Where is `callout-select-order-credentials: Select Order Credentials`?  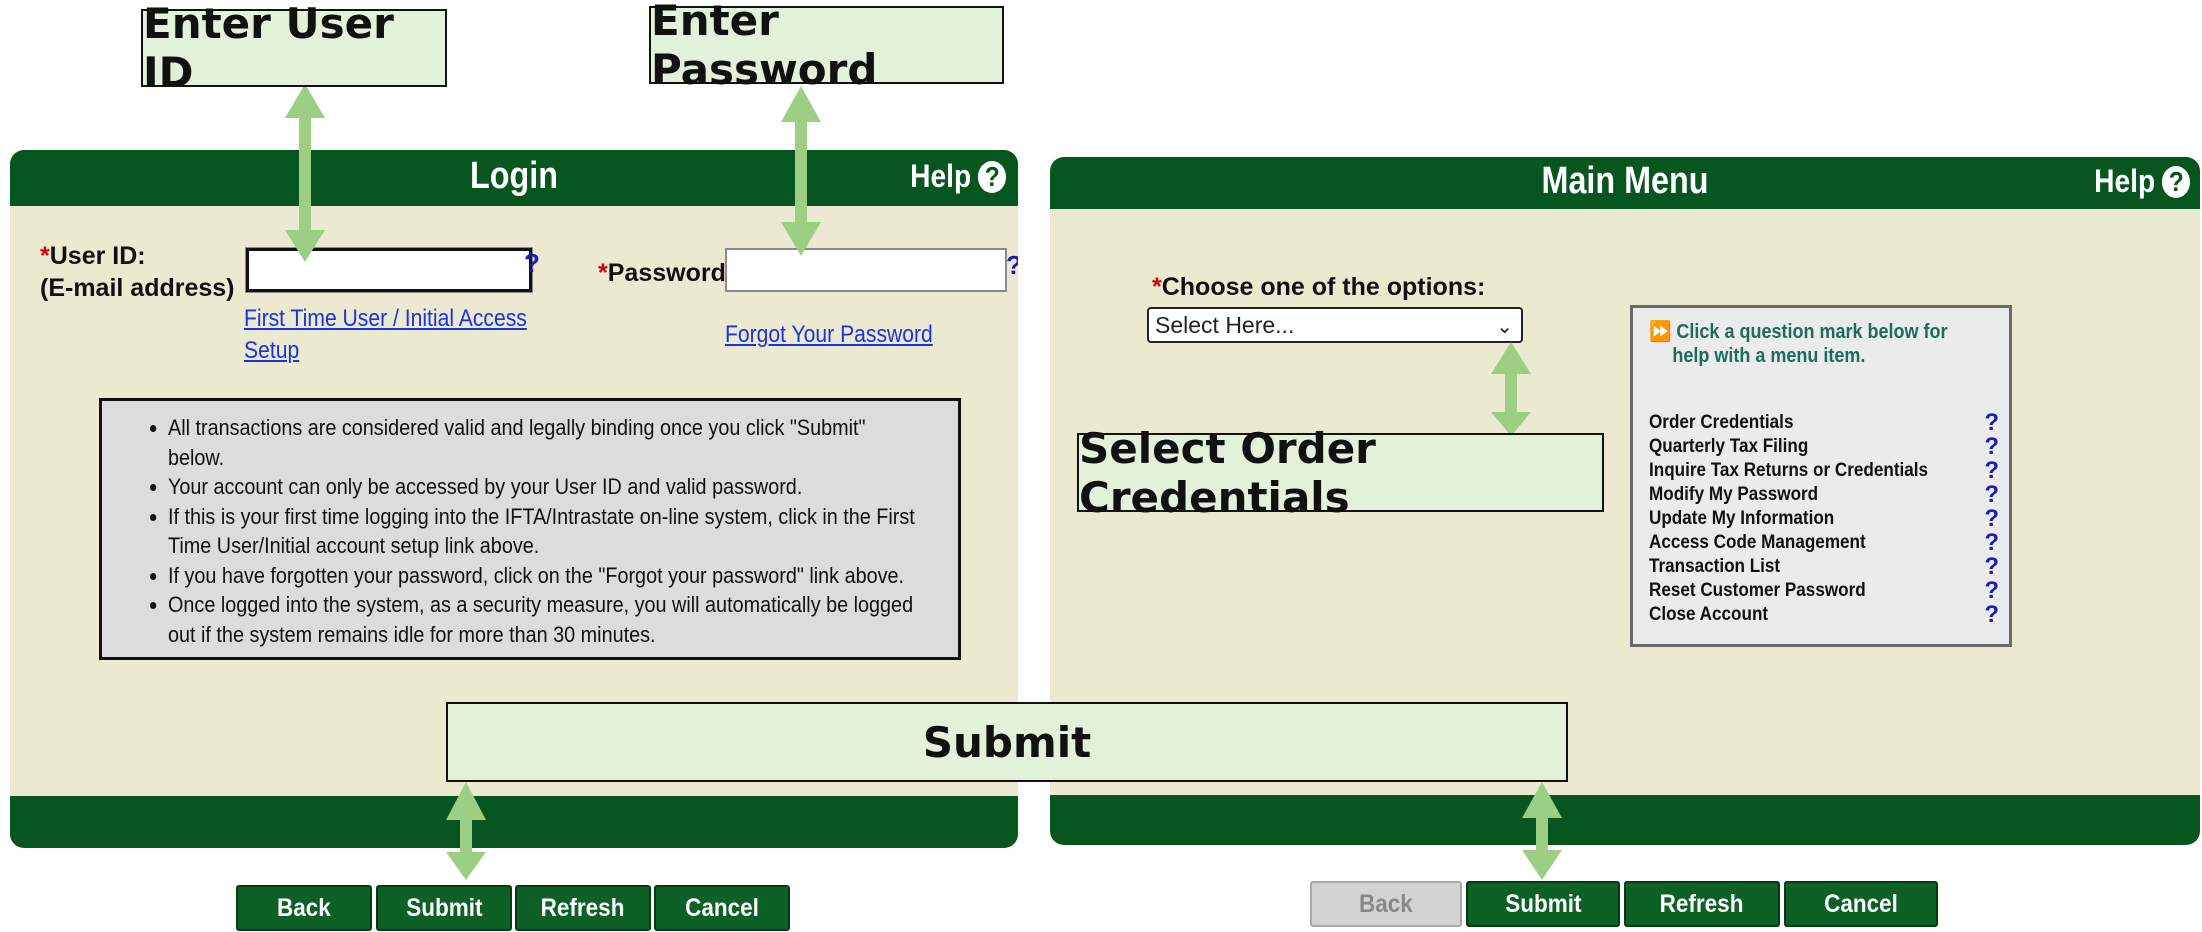 callout-select-order-credentials: Select Order Credentials is located at coordinates (1340, 473).